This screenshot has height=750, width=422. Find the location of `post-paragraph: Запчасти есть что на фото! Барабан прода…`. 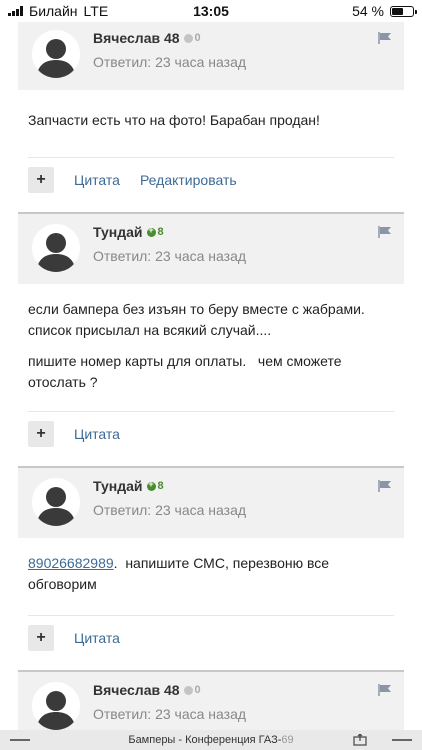

post-paragraph: Запчасти есть что на фото! Барабан прода… is located at coordinates (174, 120).